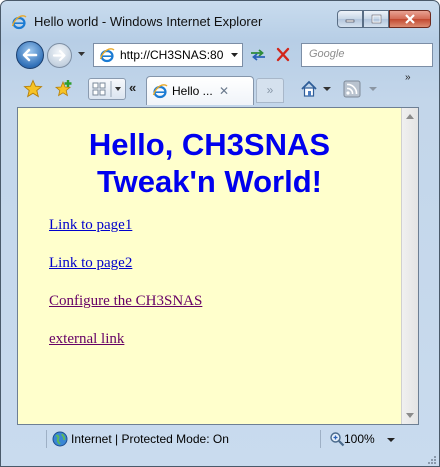 This screenshot has width=440, height=467. Describe the element at coordinates (125, 225) in the screenshot. I see `link-page1: Link to page1` at that location.